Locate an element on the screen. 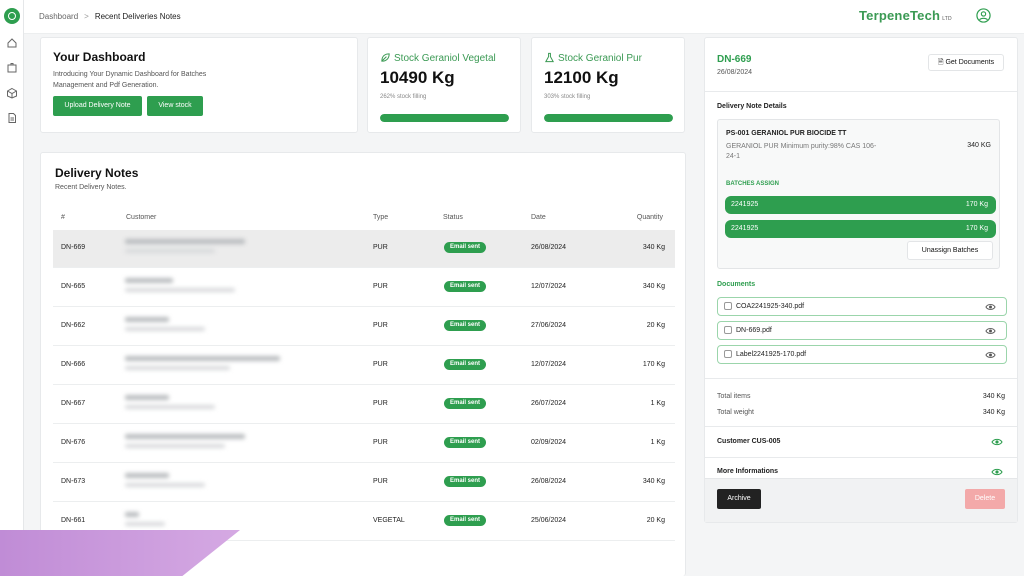  brand-logo: TerpeneTech LTD is located at coordinates (905, 15).